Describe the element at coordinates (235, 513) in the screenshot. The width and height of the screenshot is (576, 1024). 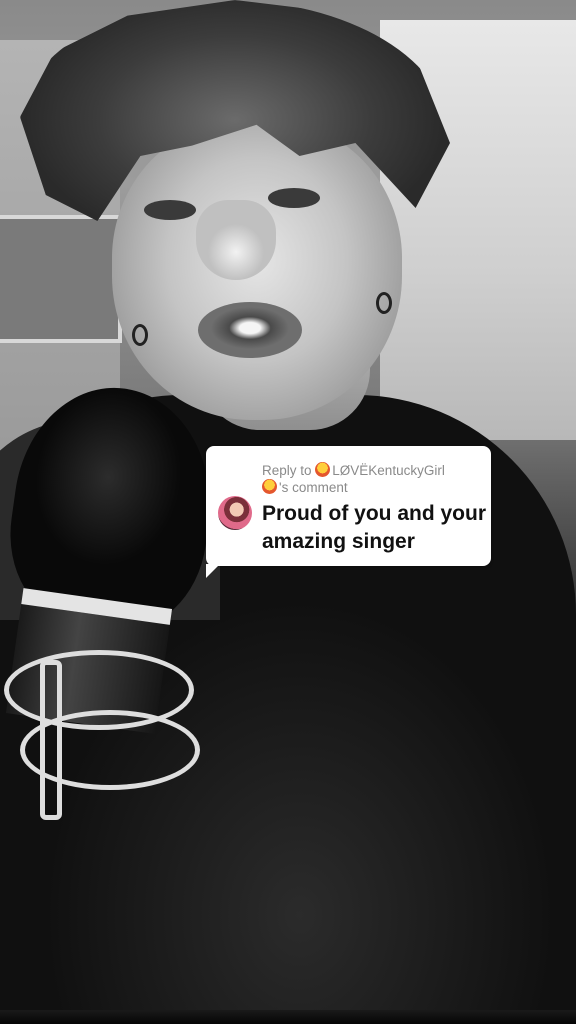
I see `commenter-avatar` at that location.